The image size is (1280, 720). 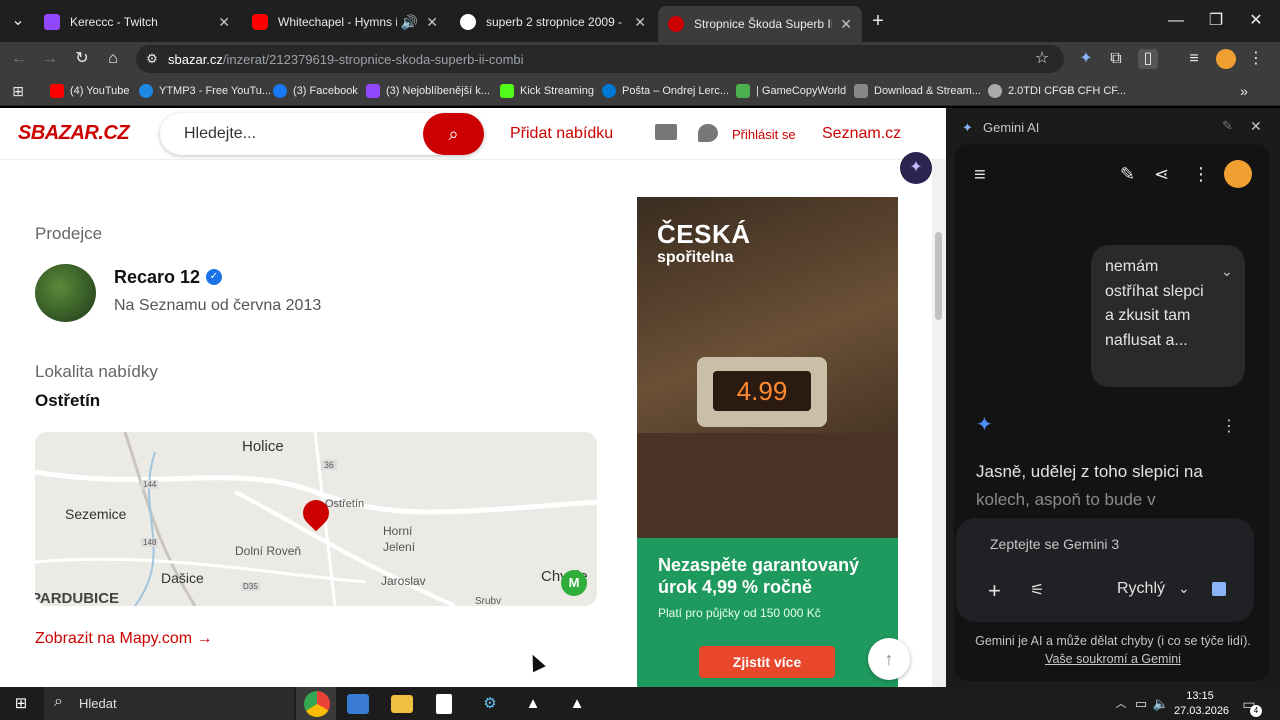 What do you see at coordinates (1086, 59) in the screenshot?
I see `gemini-extension-icon: ✦` at bounding box center [1086, 59].